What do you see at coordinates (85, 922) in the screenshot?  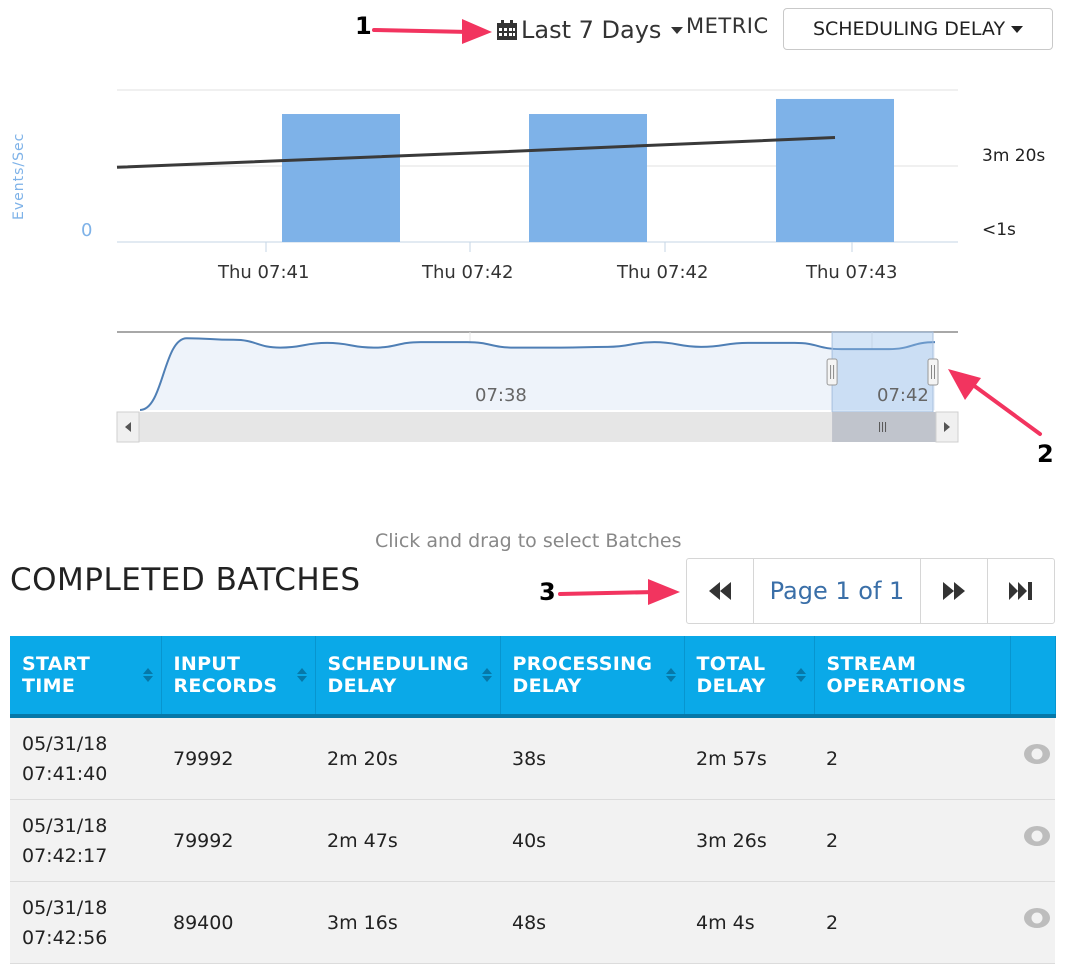 I see `cell-start-time: 05/31/18 07:42:56` at bounding box center [85, 922].